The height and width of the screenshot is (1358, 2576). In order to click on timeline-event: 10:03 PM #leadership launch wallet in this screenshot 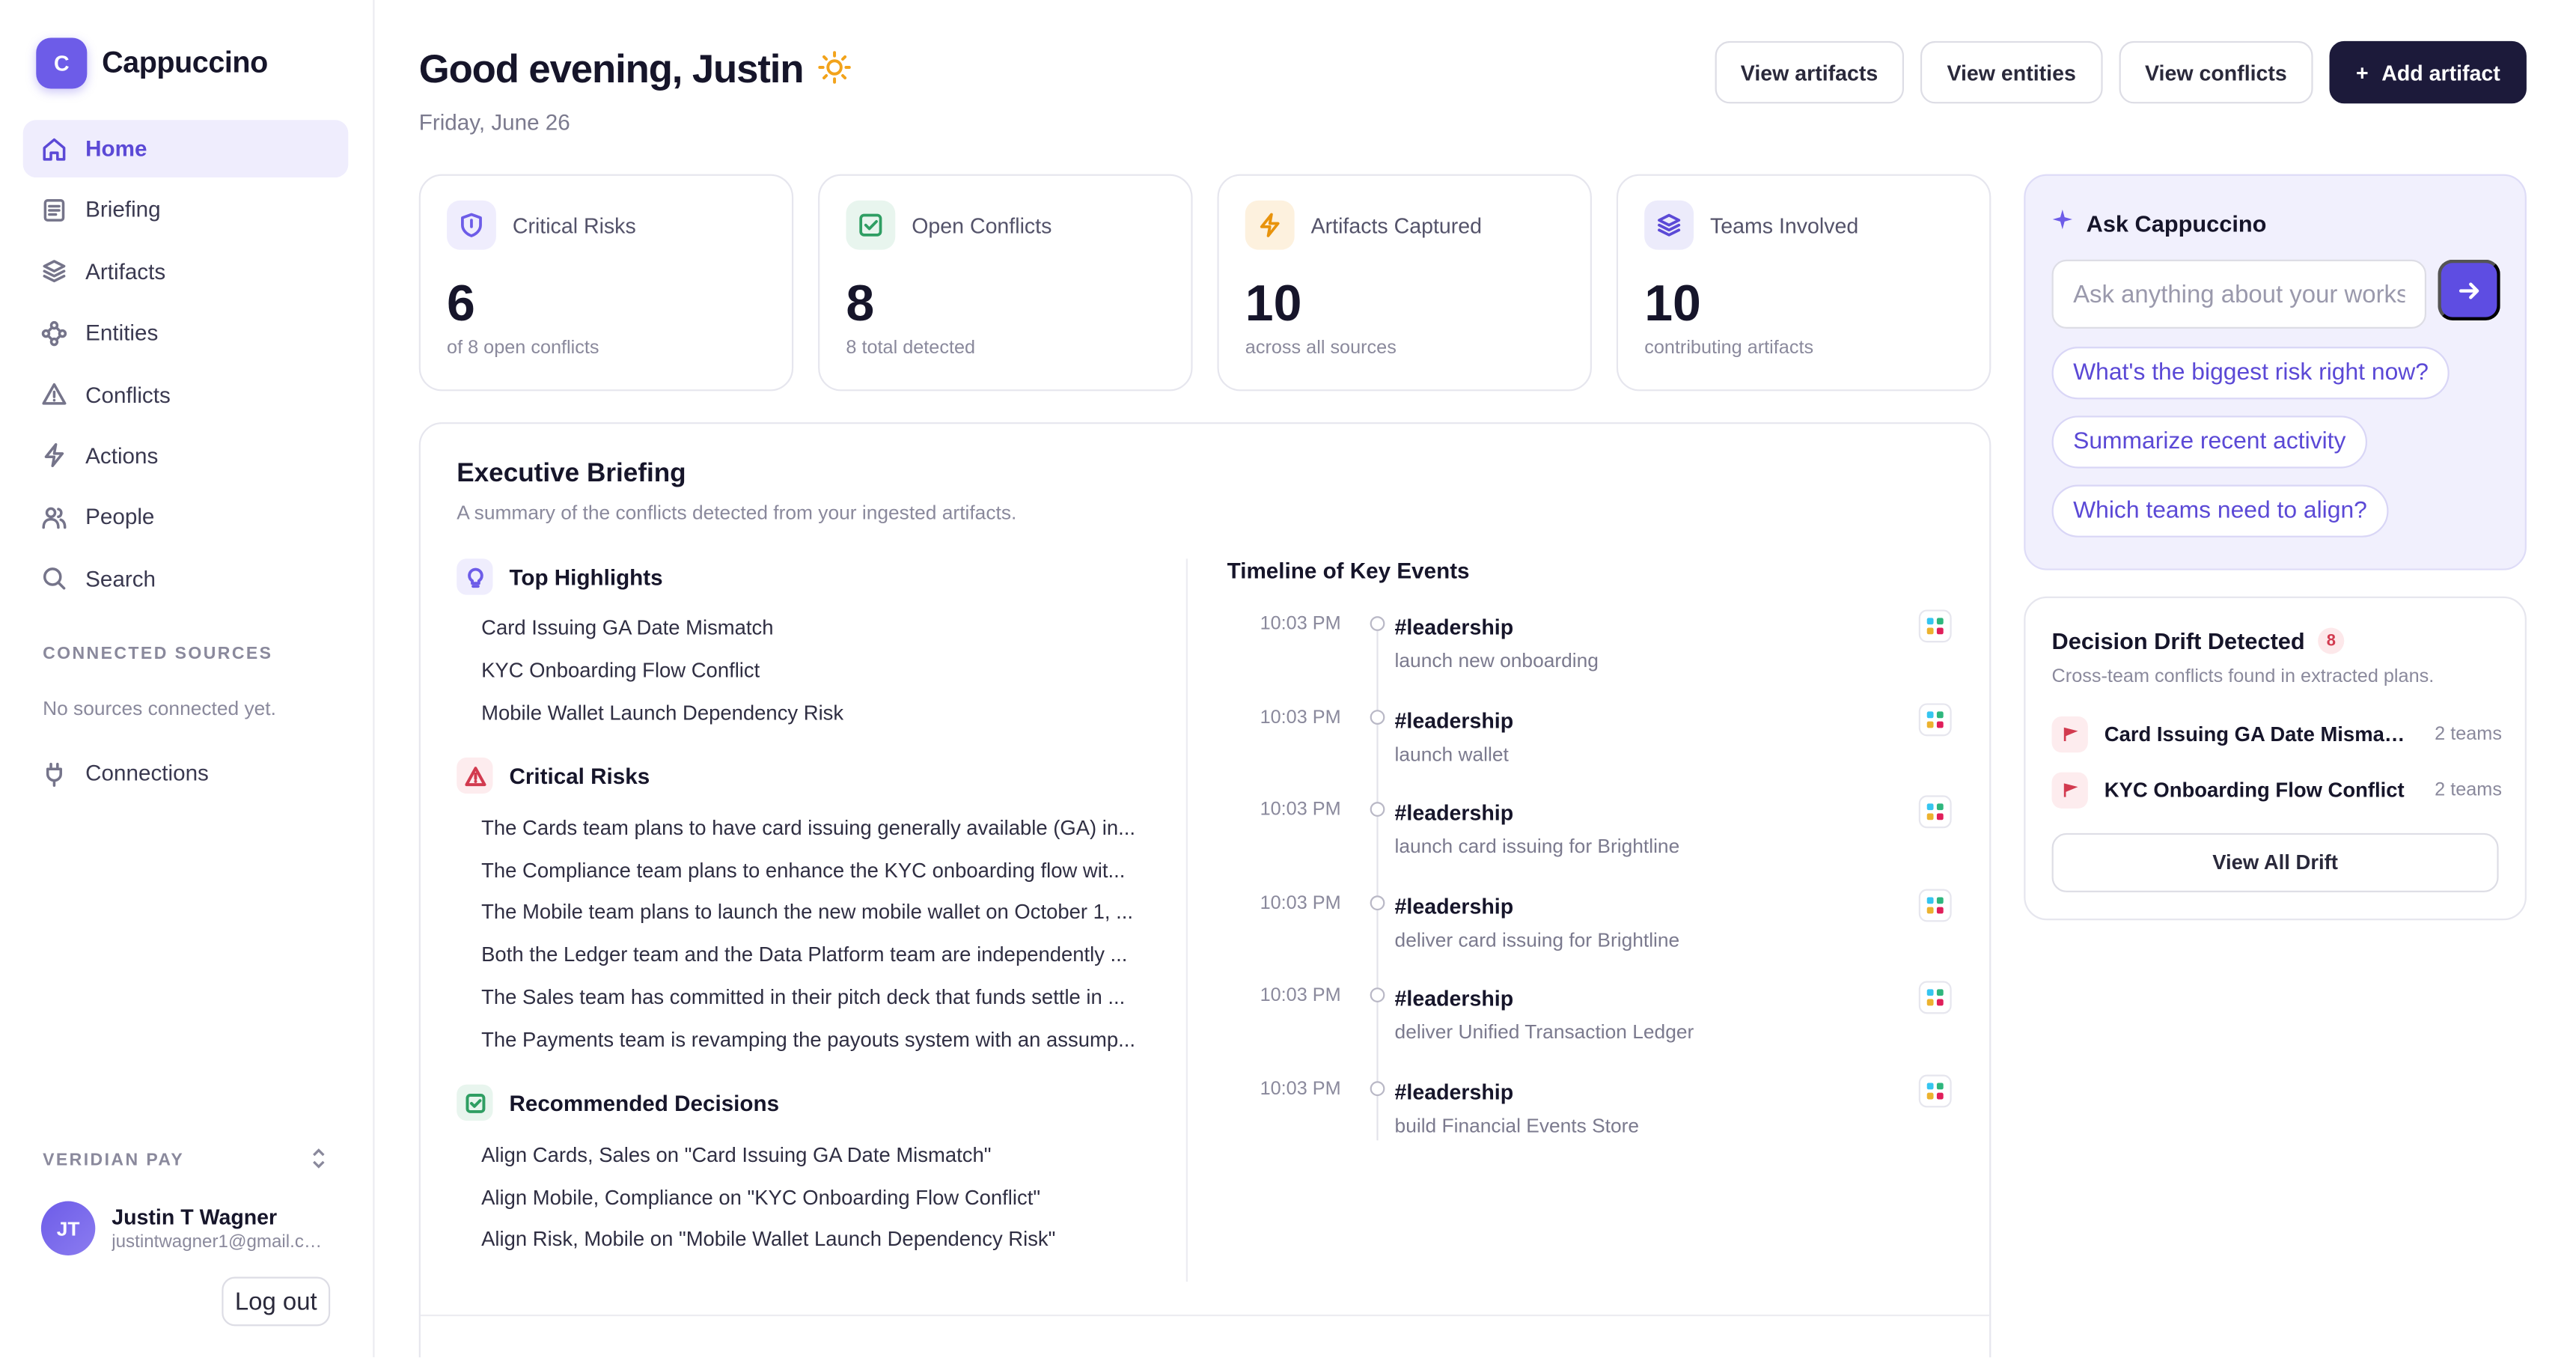, I will do `click(1592, 747)`.